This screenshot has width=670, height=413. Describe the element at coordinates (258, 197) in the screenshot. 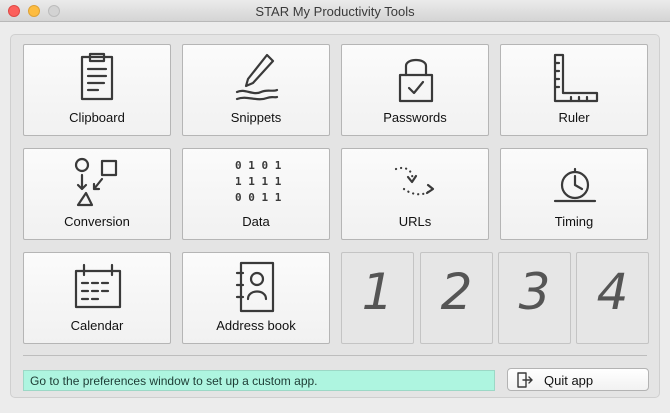

I see `svg-text: 0 0 1 1` at that location.